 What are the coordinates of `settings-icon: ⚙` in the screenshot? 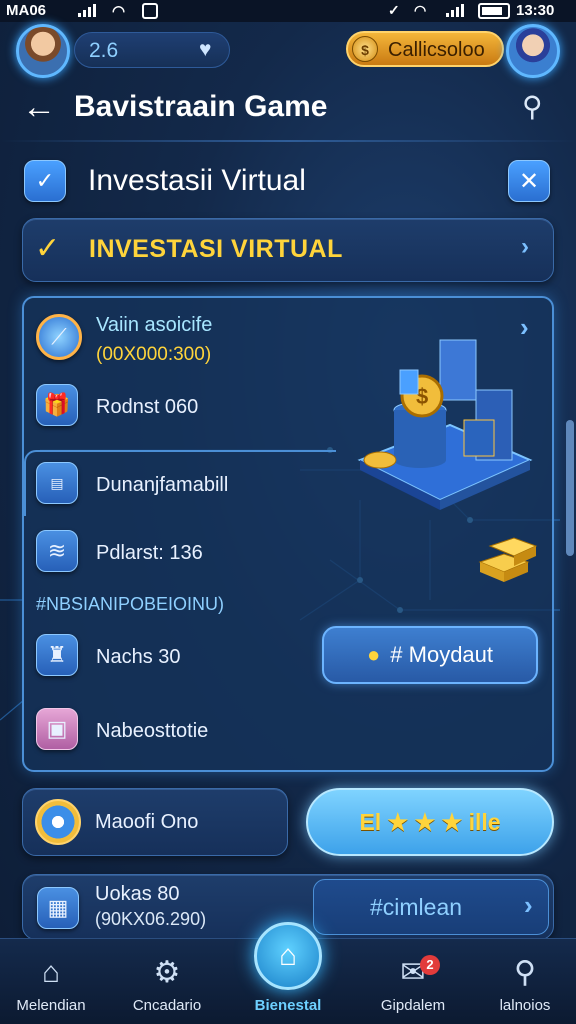 It's located at (167, 972).